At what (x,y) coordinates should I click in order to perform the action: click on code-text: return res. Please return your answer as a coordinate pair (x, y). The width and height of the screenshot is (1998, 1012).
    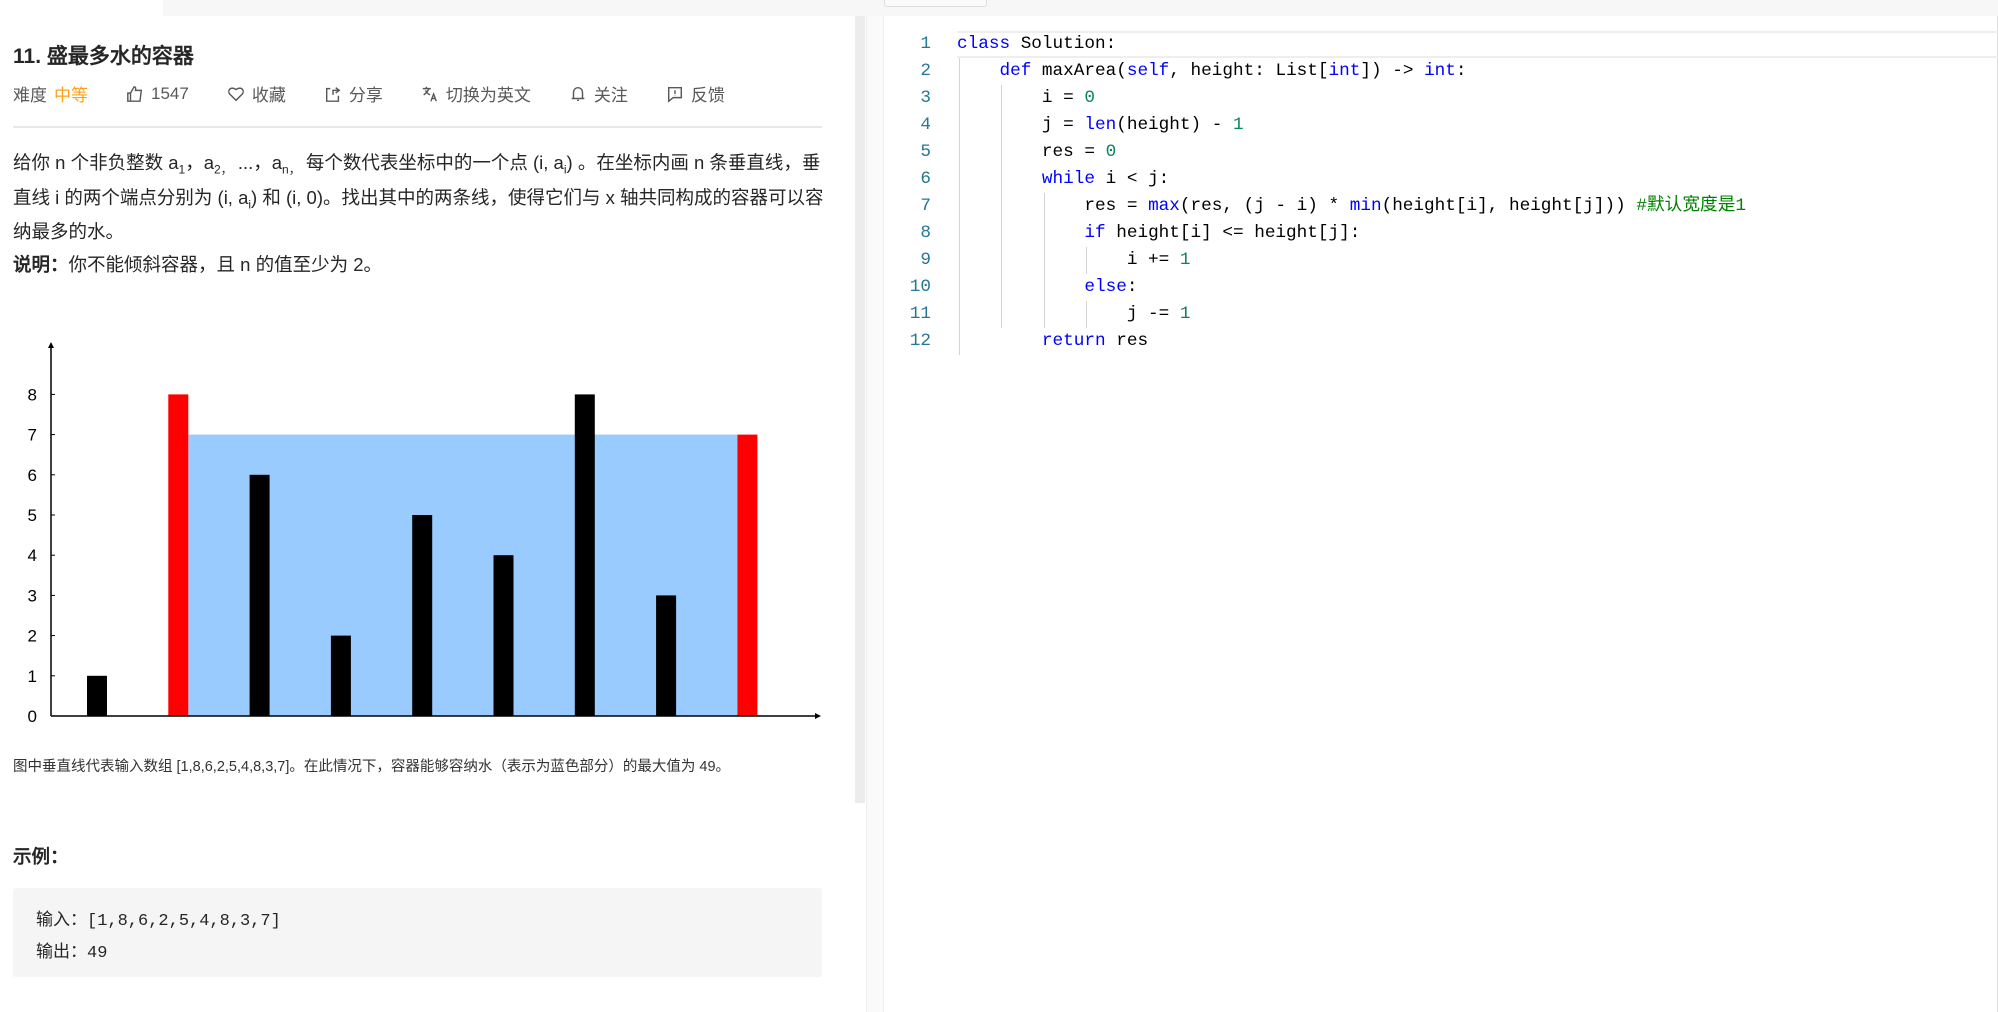
    Looking at the image, I should click on (1052, 341).